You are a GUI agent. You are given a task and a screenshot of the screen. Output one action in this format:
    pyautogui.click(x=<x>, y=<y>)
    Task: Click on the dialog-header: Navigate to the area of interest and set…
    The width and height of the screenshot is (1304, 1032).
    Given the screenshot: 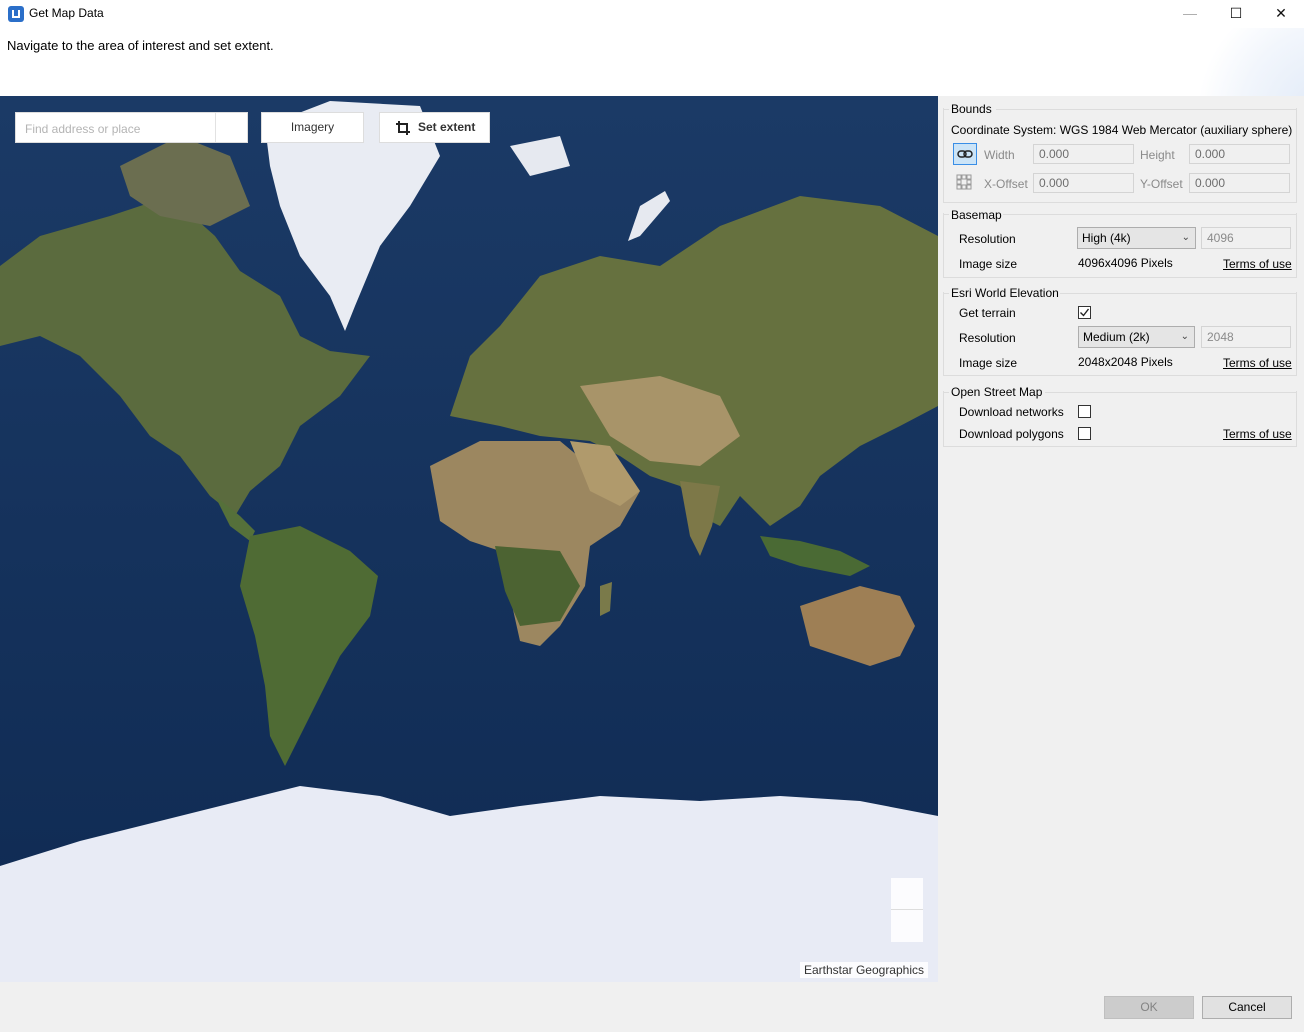 What is the action you would take?
    pyautogui.click(x=652, y=62)
    